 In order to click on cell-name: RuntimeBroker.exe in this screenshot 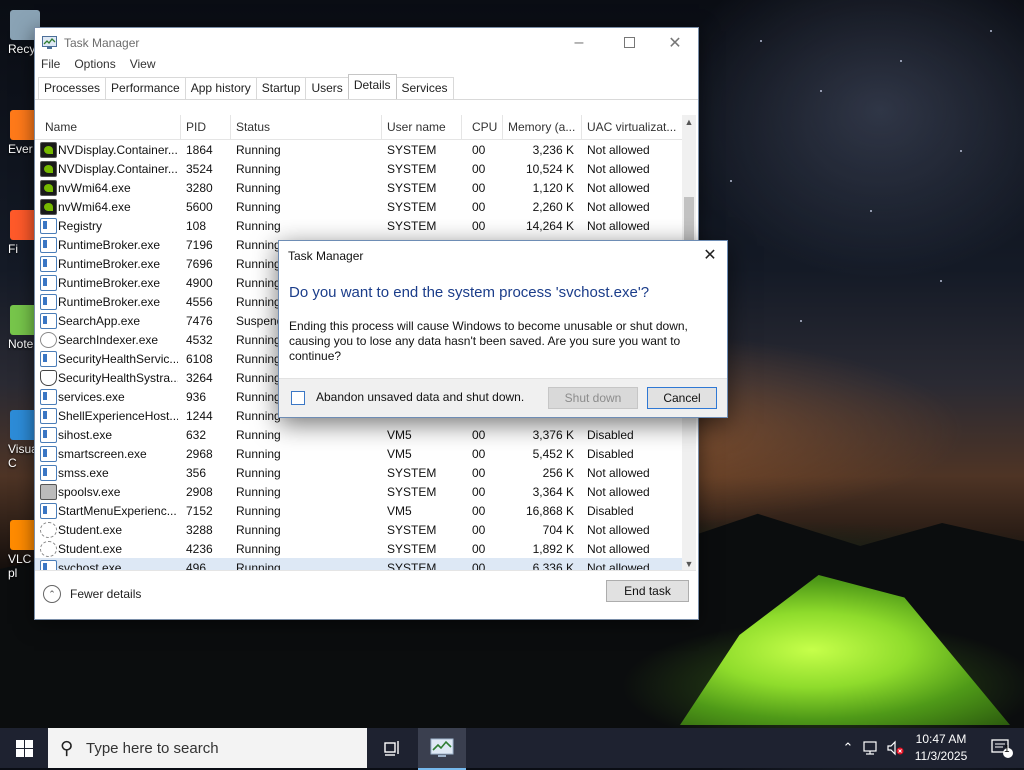, I will do `click(109, 264)`.